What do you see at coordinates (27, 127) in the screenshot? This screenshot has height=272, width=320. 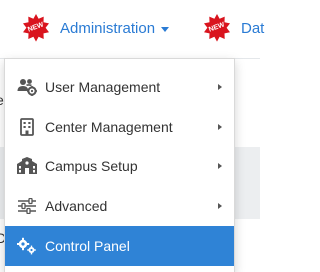 I see `building-icon` at bounding box center [27, 127].